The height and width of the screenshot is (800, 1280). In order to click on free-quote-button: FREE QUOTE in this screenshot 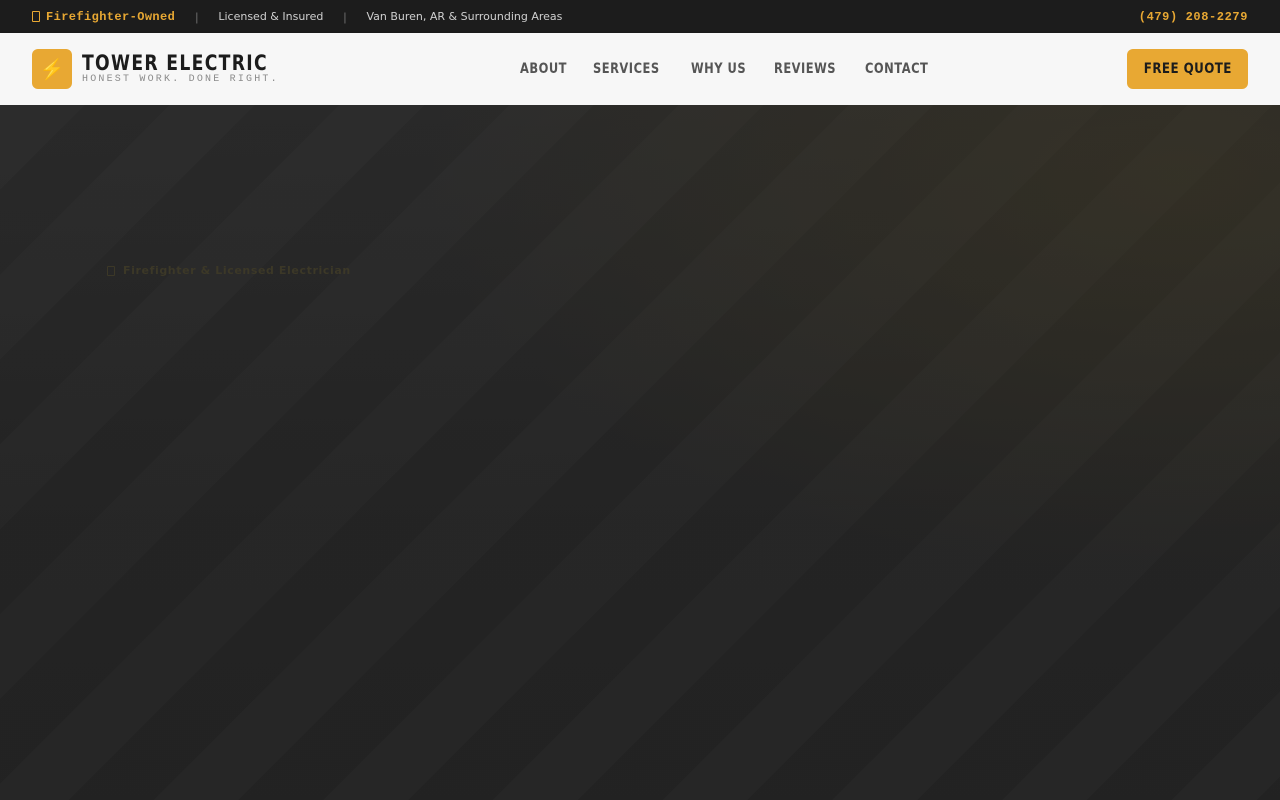, I will do `click(1187, 69)`.